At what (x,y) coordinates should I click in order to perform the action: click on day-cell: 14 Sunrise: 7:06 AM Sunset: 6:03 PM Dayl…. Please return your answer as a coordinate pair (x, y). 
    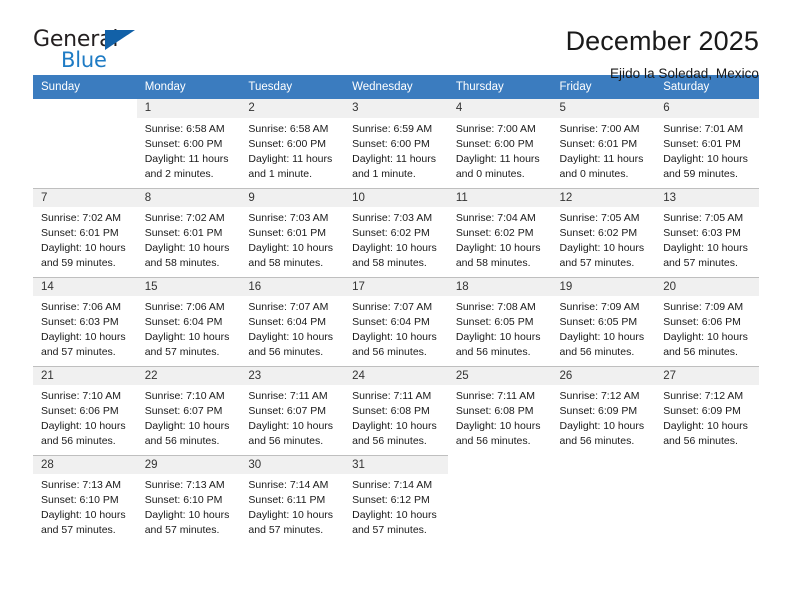
    Looking at the image, I should click on (85, 321).